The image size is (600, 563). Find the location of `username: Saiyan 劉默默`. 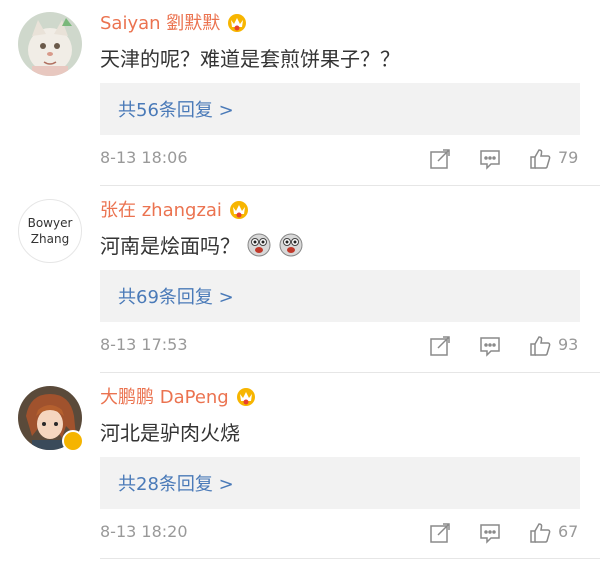

username: Saiyan 劉默默 is located at coordinates (174, 22).